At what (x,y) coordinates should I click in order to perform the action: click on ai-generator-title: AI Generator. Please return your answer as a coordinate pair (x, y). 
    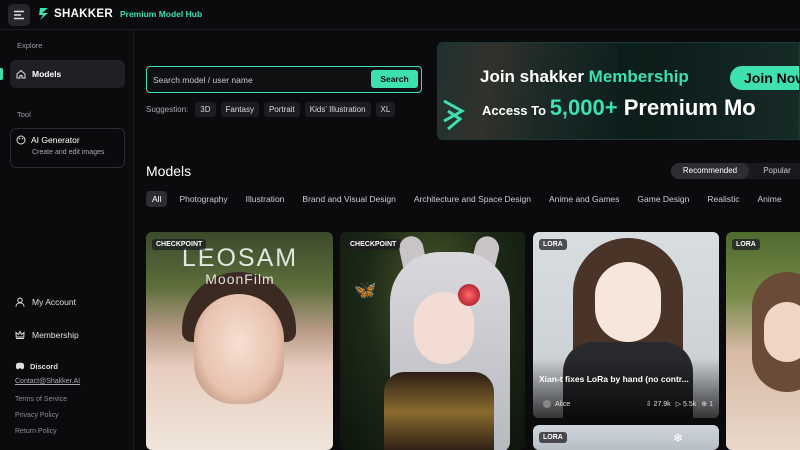
    Looking at the image, I should click on (55, 140).